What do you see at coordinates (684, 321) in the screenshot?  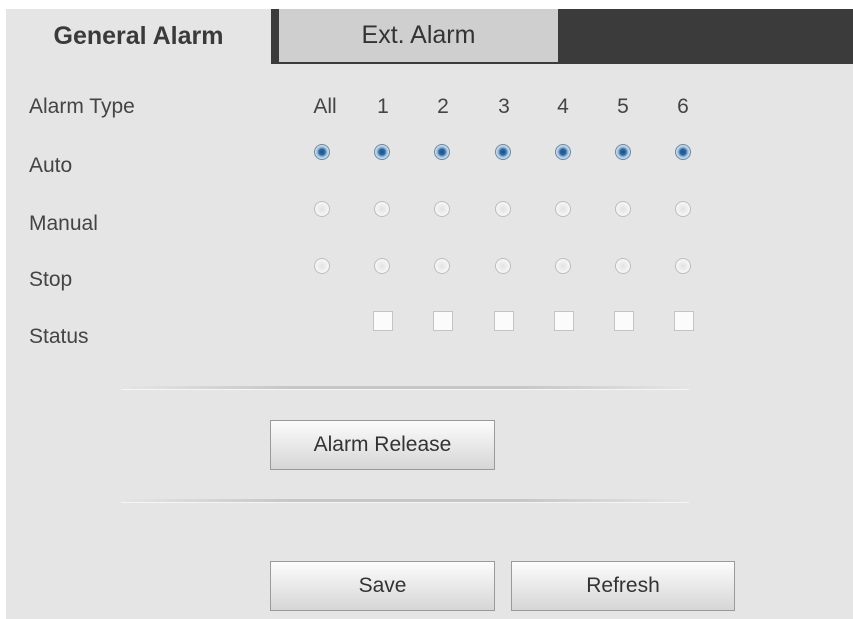 I see `status-6-checkbox` at bounding box center [684, 321].